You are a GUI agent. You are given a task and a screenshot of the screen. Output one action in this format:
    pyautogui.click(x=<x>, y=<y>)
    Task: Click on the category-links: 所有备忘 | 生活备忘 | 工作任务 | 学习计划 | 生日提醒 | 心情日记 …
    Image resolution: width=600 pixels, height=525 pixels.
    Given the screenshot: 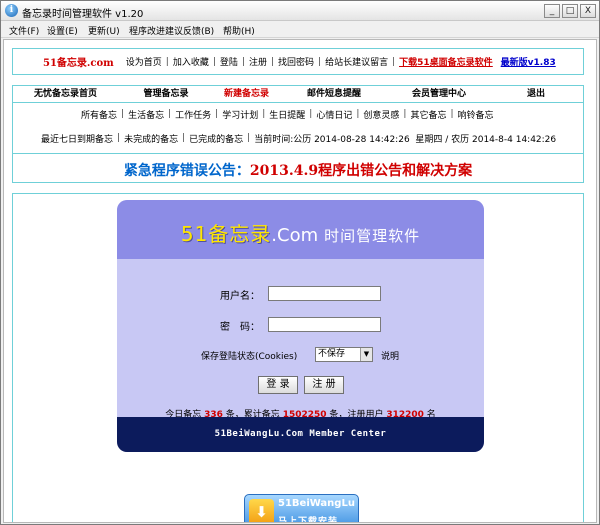 What is the action you would take?
    pyautogui.click(x=287, y=114)
    